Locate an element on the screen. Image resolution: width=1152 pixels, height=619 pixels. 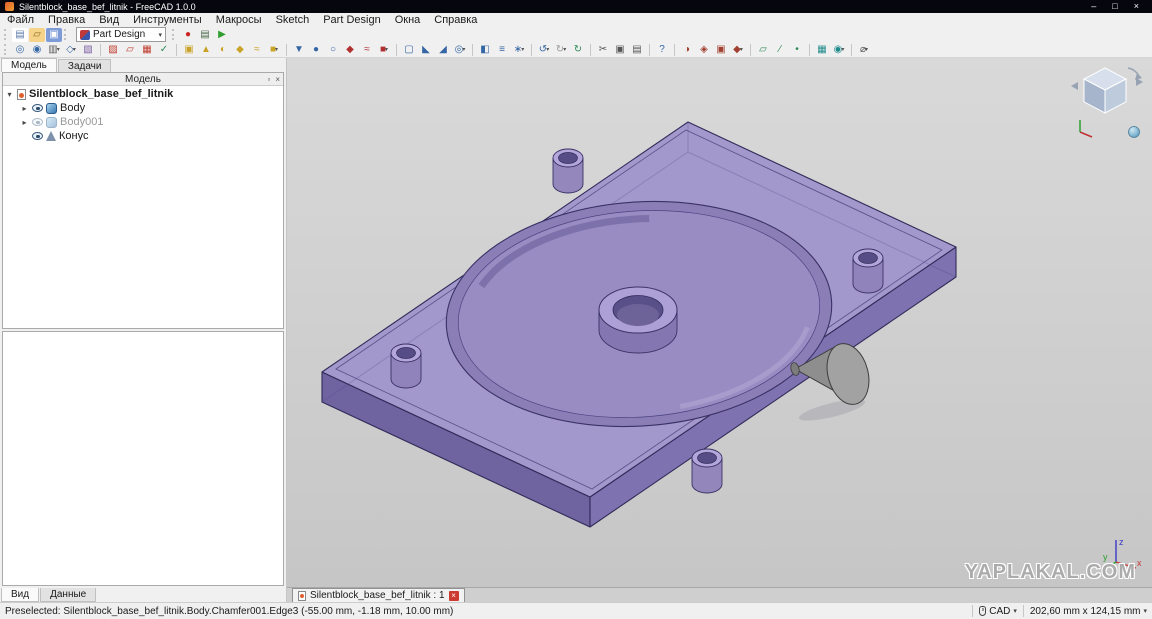
trackball-icon is located at coordinates (1134, 132).